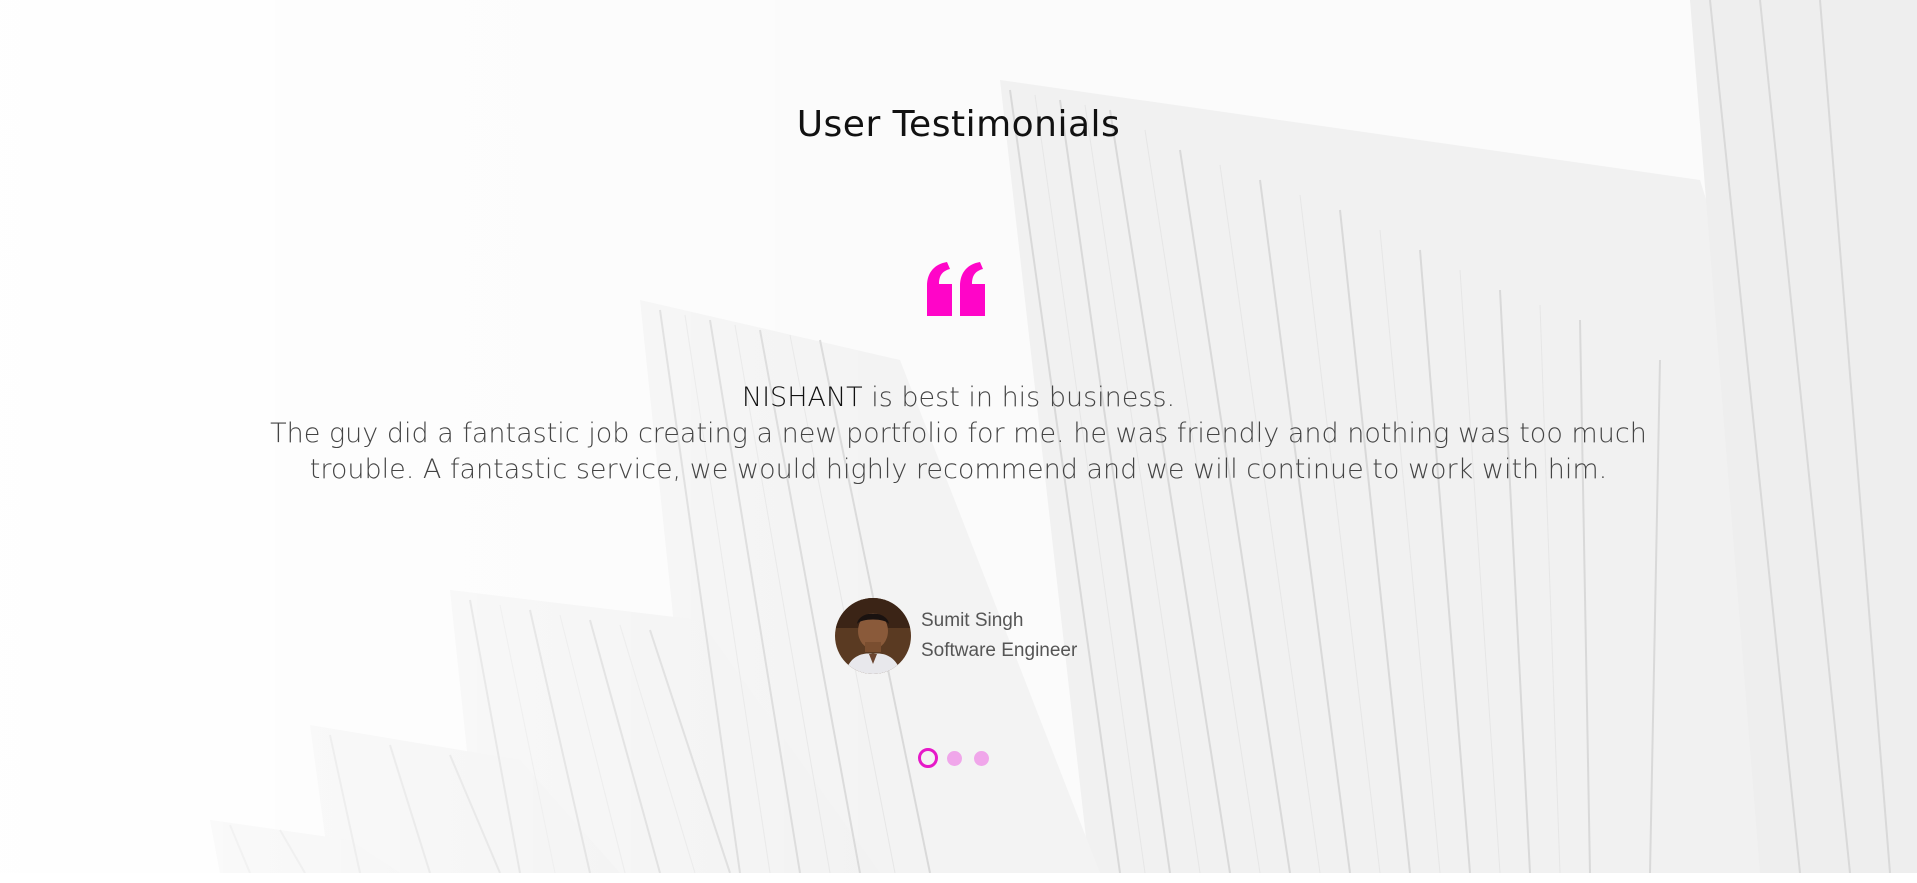 This screenshot has height=883, width=1917. Describe the element at coordinates (999, 650) in the screenshot. I see `author-role: Software Engineer` at that location.